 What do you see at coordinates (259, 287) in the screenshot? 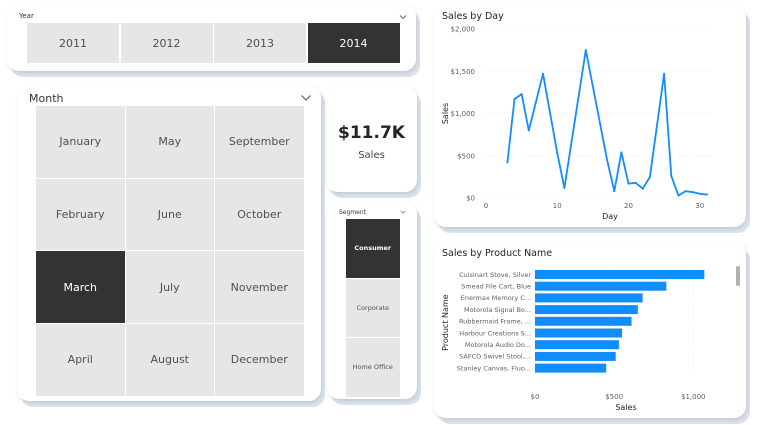
I see `month_slicer-option-november: November` at bounding box center [259, 287].